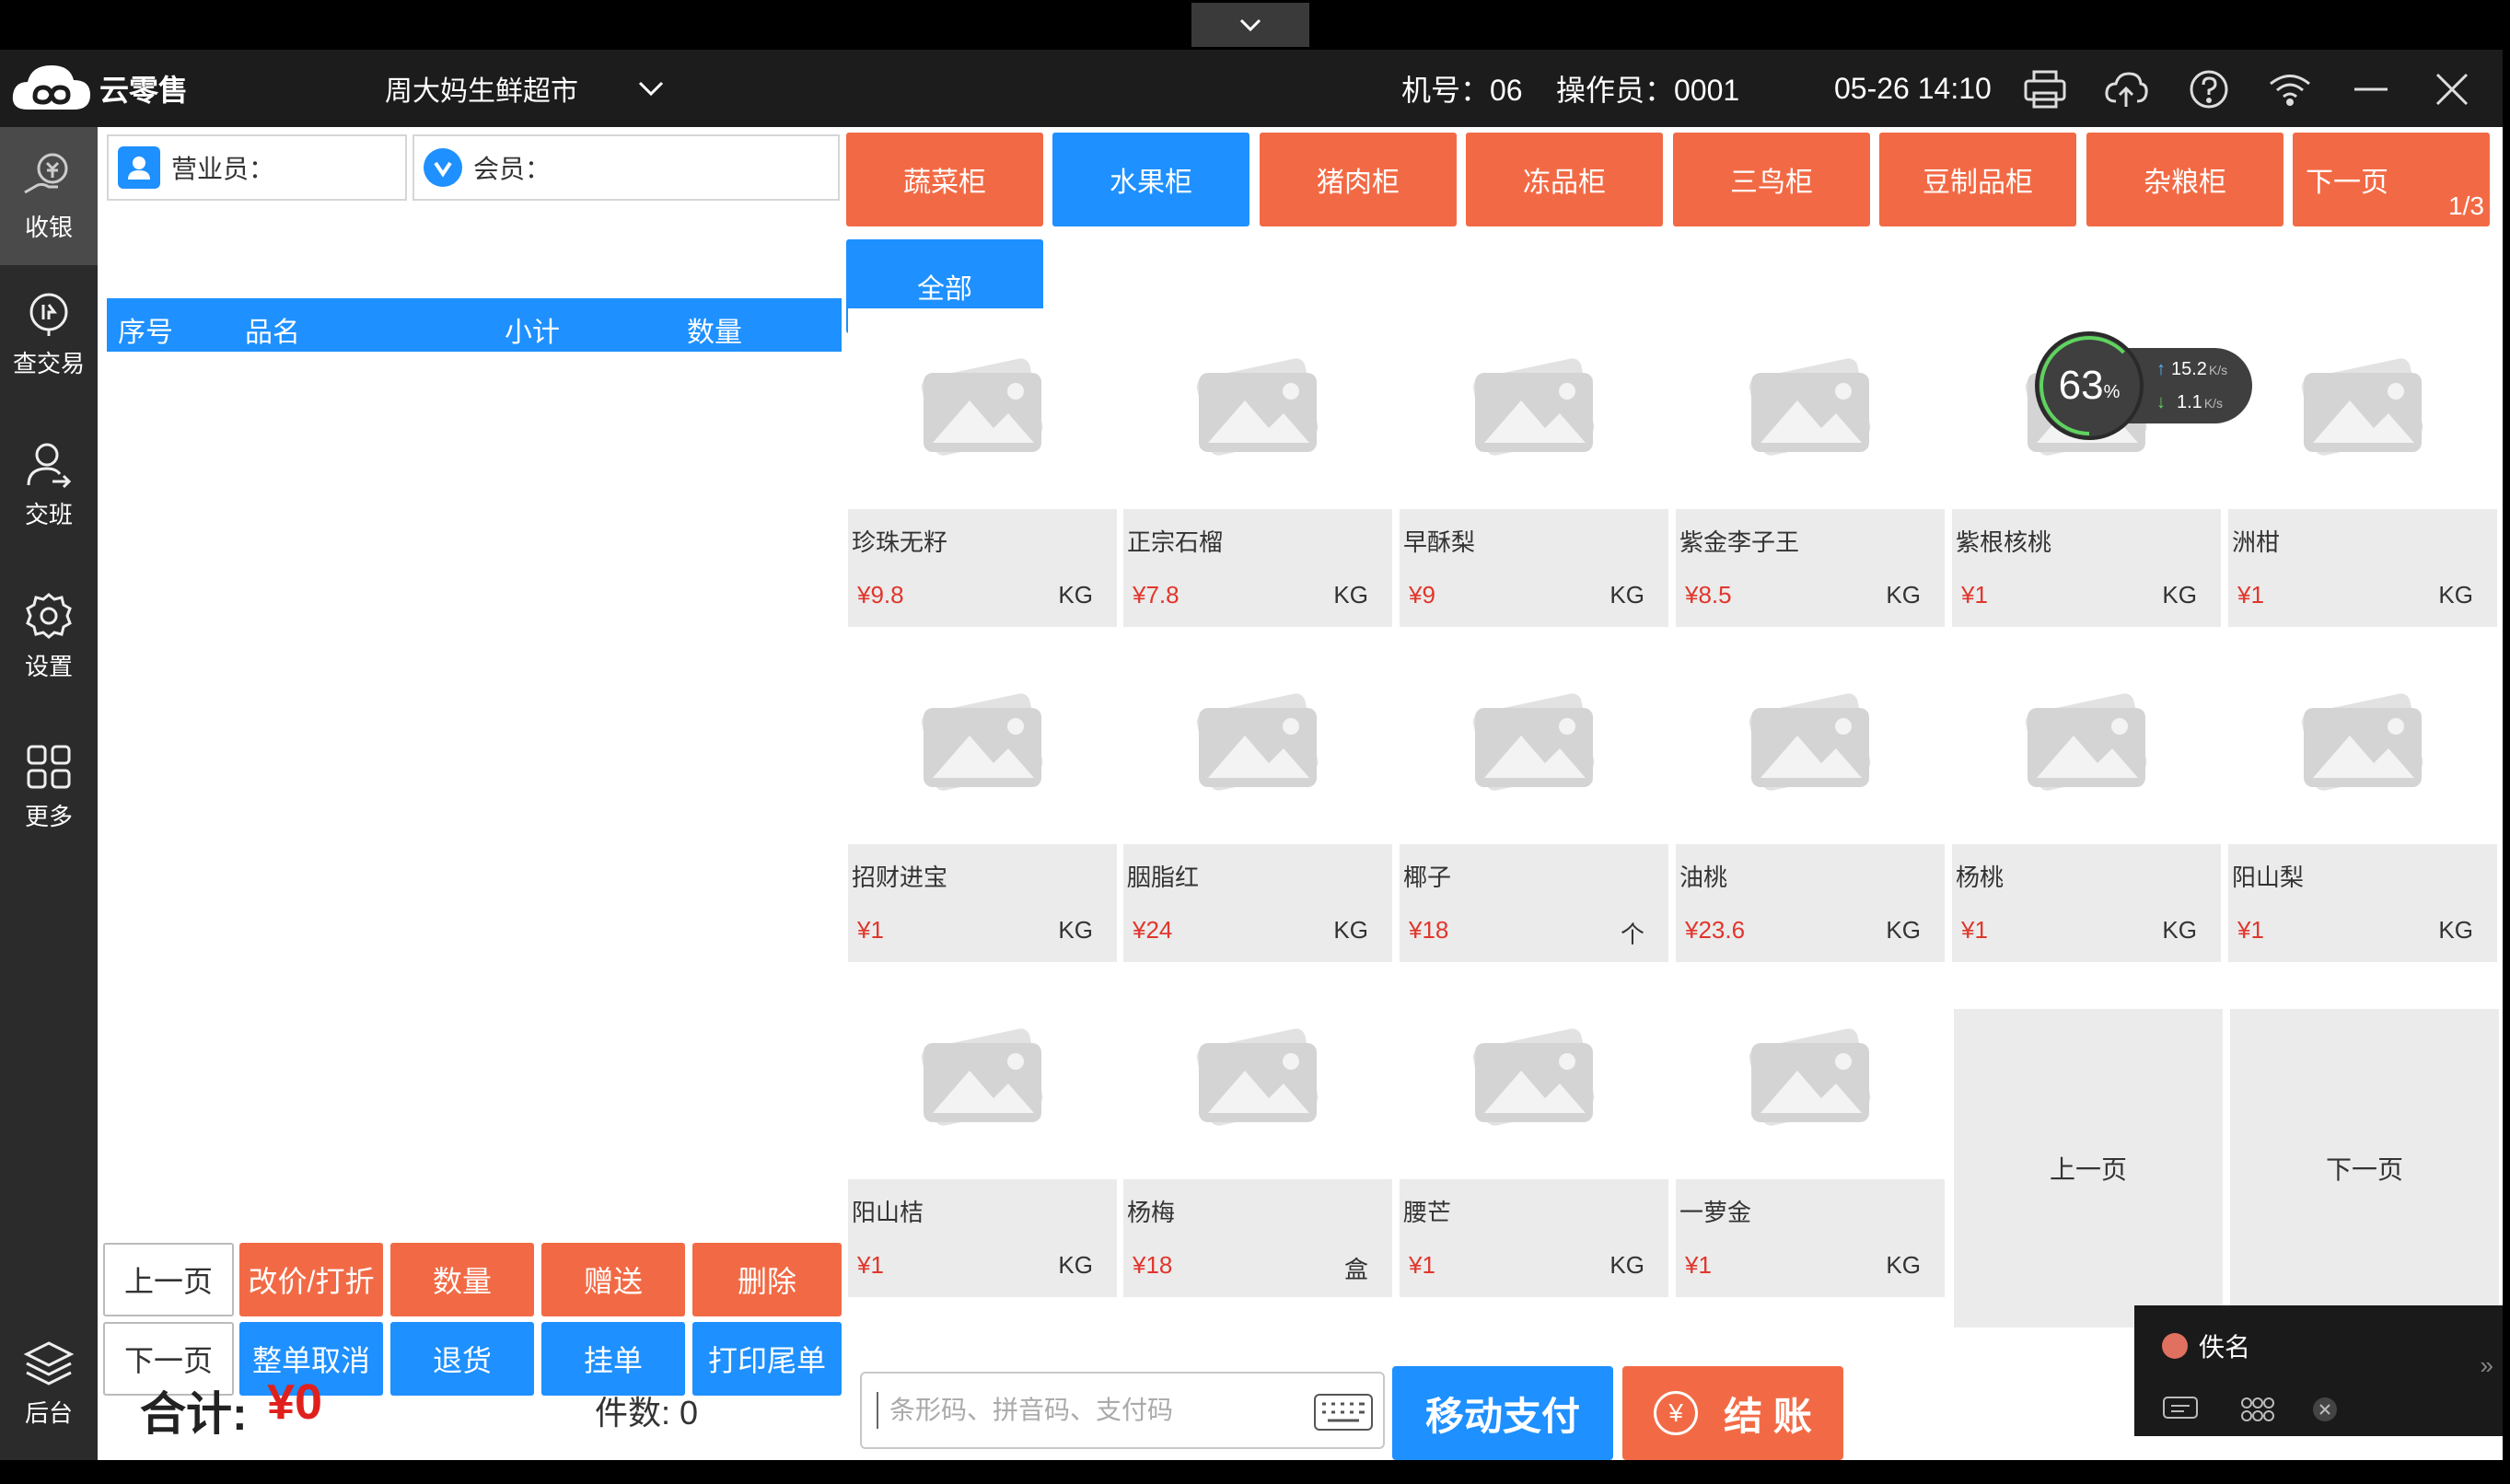 The image size is (2510, 1484). I want to click on upload-speed-unit: K/s, so click(2218, 370).